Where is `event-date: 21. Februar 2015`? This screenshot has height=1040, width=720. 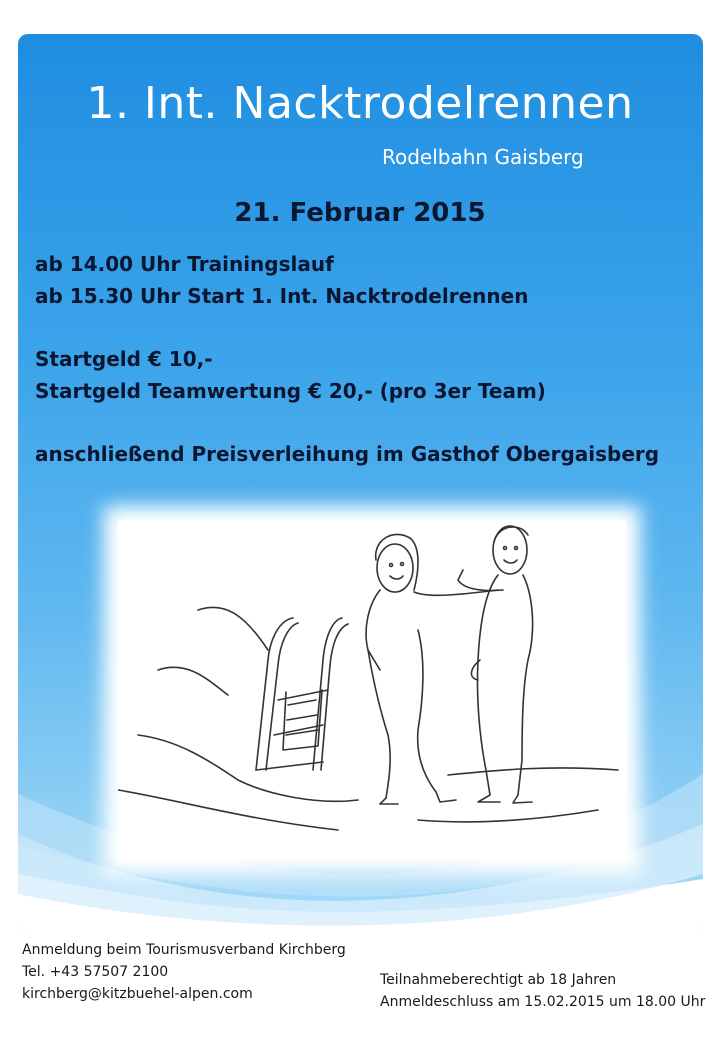
event-date: 21. Februar 2015 is located at coordinates (360, 213).